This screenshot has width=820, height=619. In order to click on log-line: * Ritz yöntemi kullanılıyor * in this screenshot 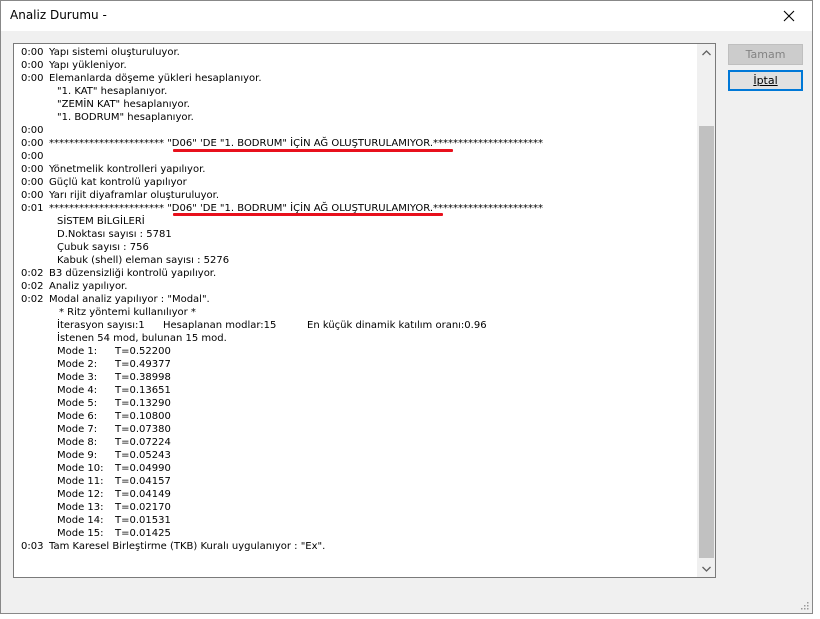, I will do `click(127, 312)`.